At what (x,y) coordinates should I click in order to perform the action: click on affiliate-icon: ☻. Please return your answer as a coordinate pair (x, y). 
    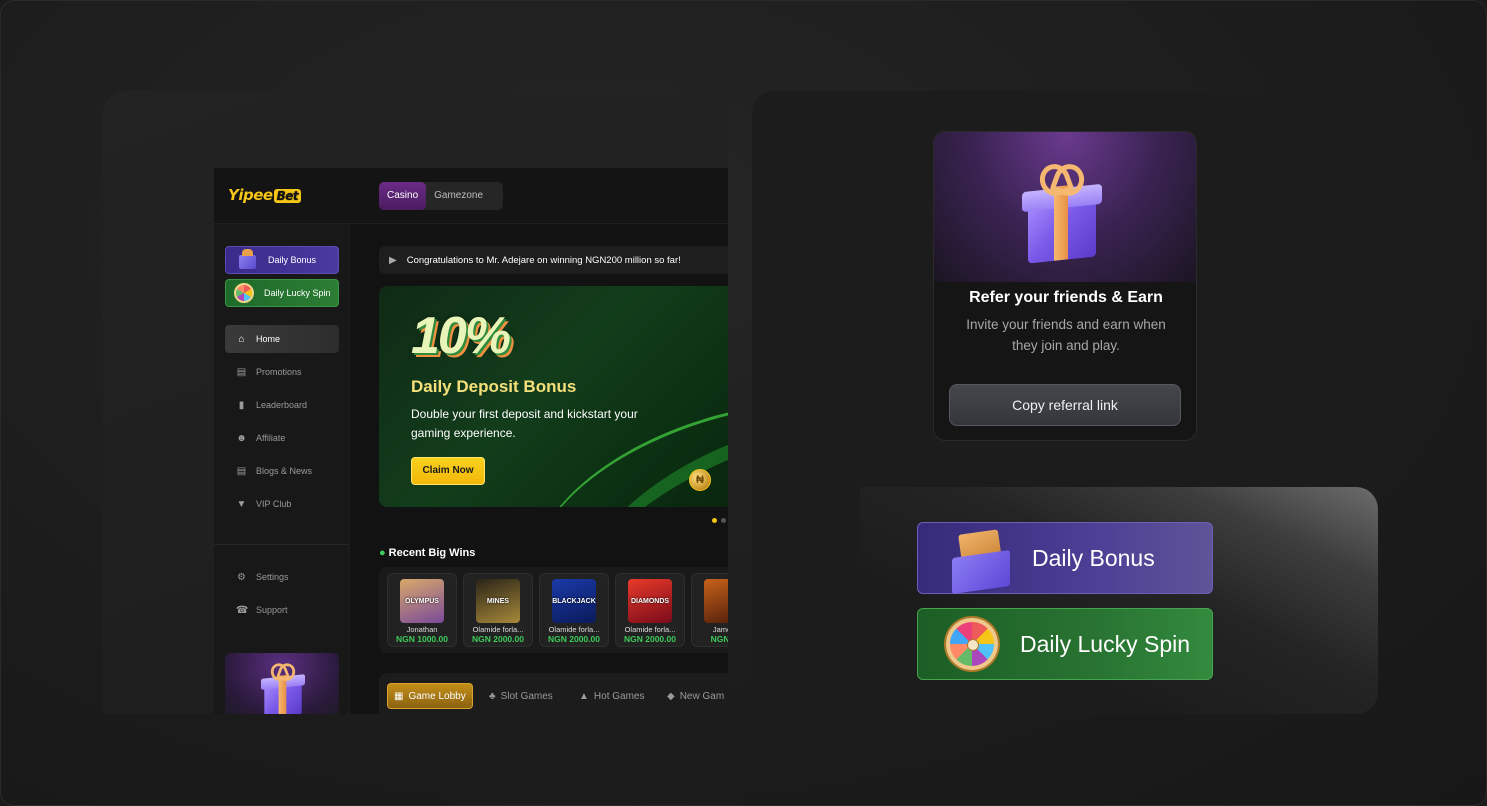
    Looking at the image, I should click on (241, 438).